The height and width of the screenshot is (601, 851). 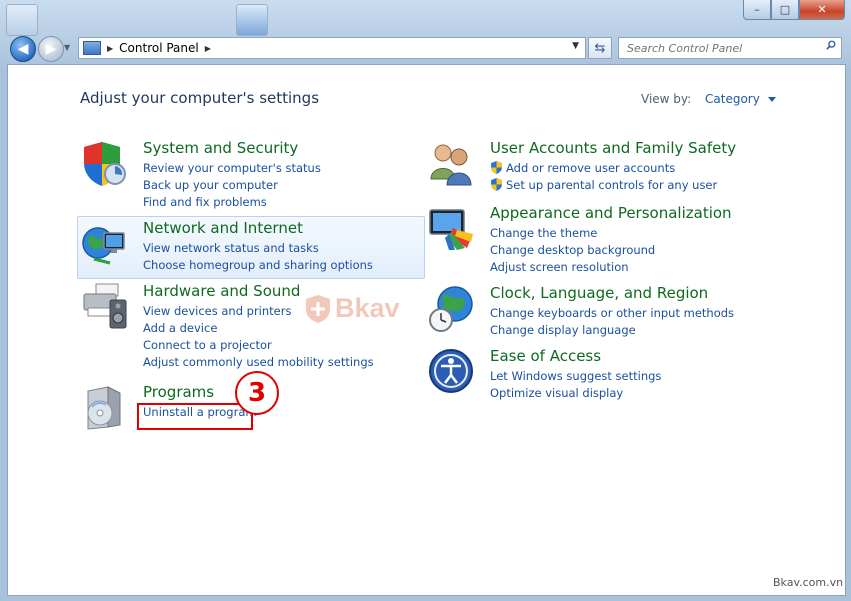 What do you see at coordinates (367, 308) in the screenshot?
I see `watermark-text: Bkav` at bounding box center [367, 308].